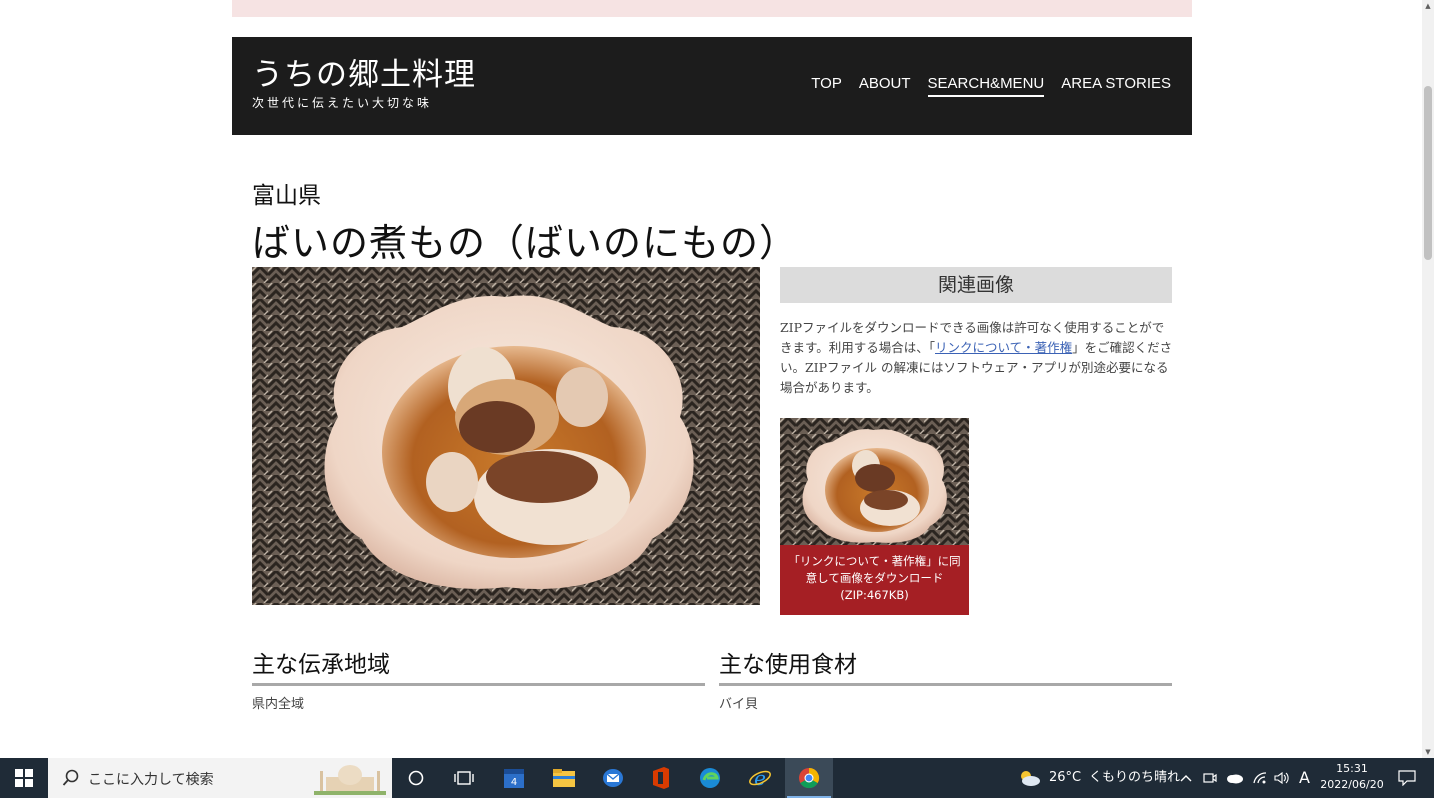 This screenshot has width=1434, height=798. Describe the element at coordinates (874, 481) in the screenshot. I see `related-image-thumbnail` at that location.